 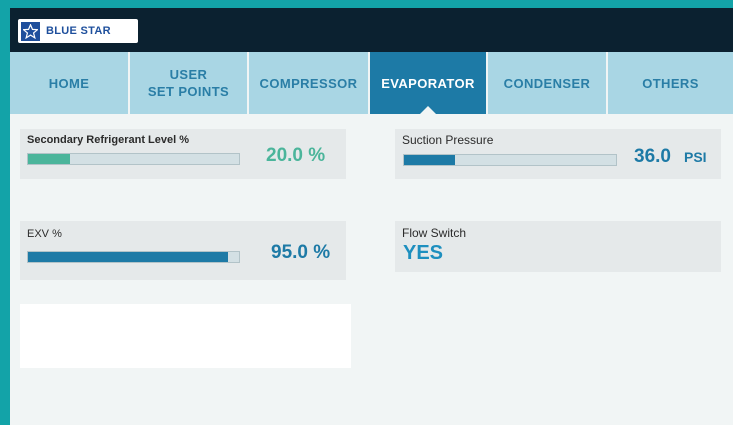 What do you see at coordinates (188, 83) in the screenshot?
I see `tab-user-set-points: USER SET POINTS` at bounding box center [188, 83].